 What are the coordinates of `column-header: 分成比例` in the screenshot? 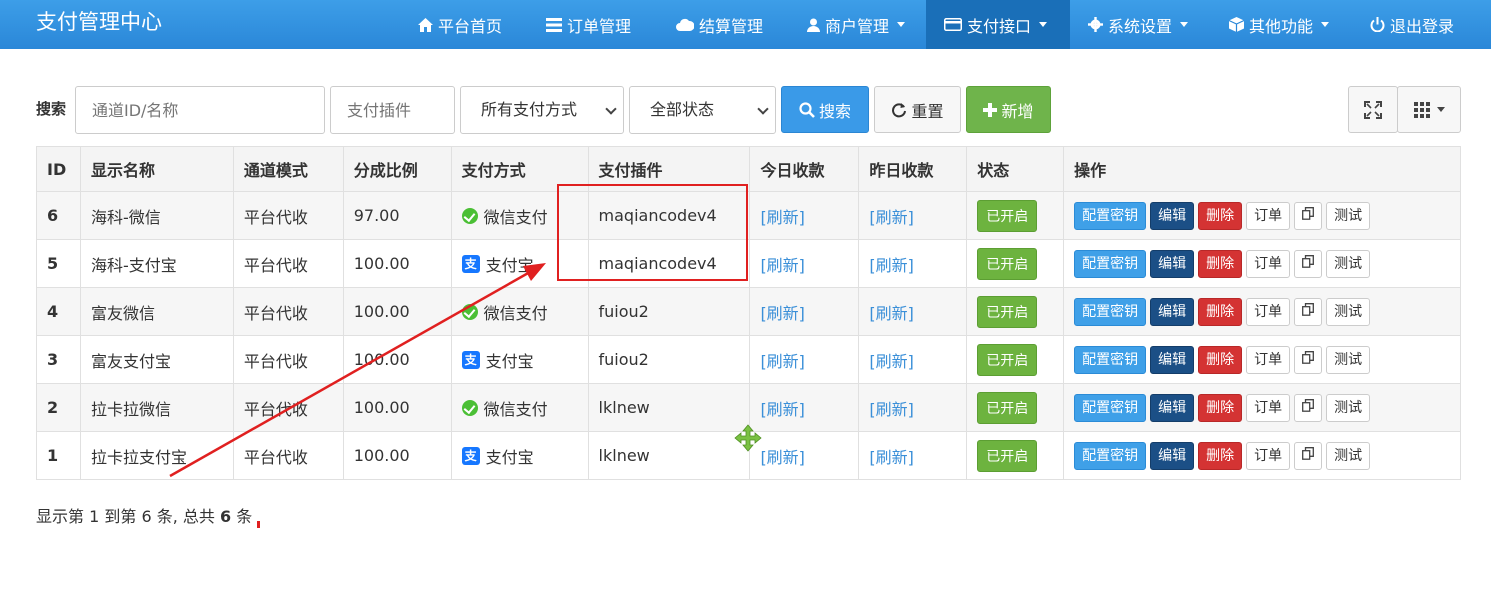 It's located at (397, 169).